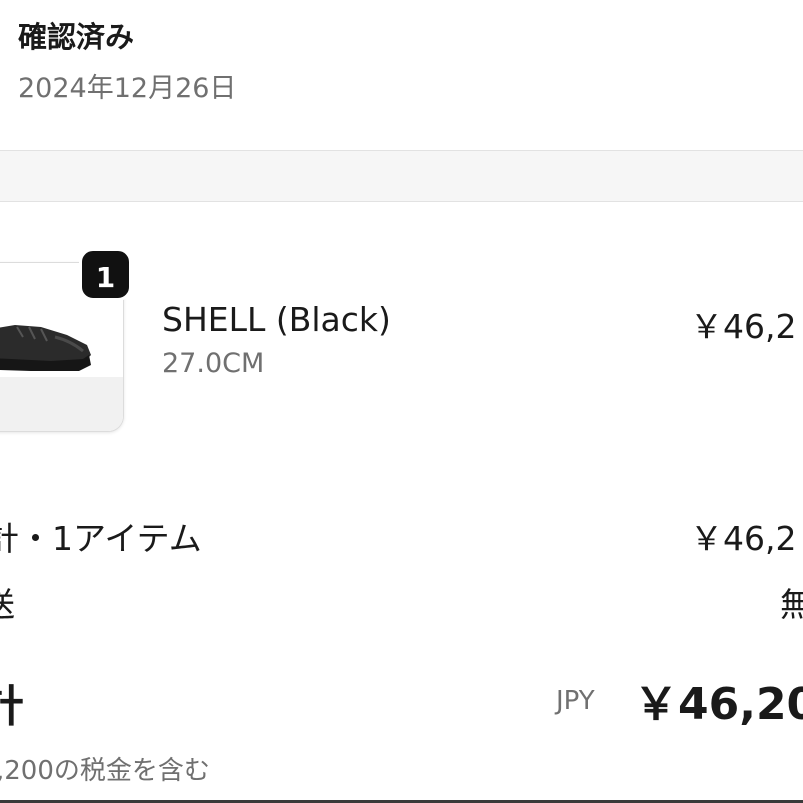 The image size is (803, 803). What do you see at coordinates (213, 363) in the screenshot?
I see `product-variant: 27.0CM` at bounding box center [213, 363].